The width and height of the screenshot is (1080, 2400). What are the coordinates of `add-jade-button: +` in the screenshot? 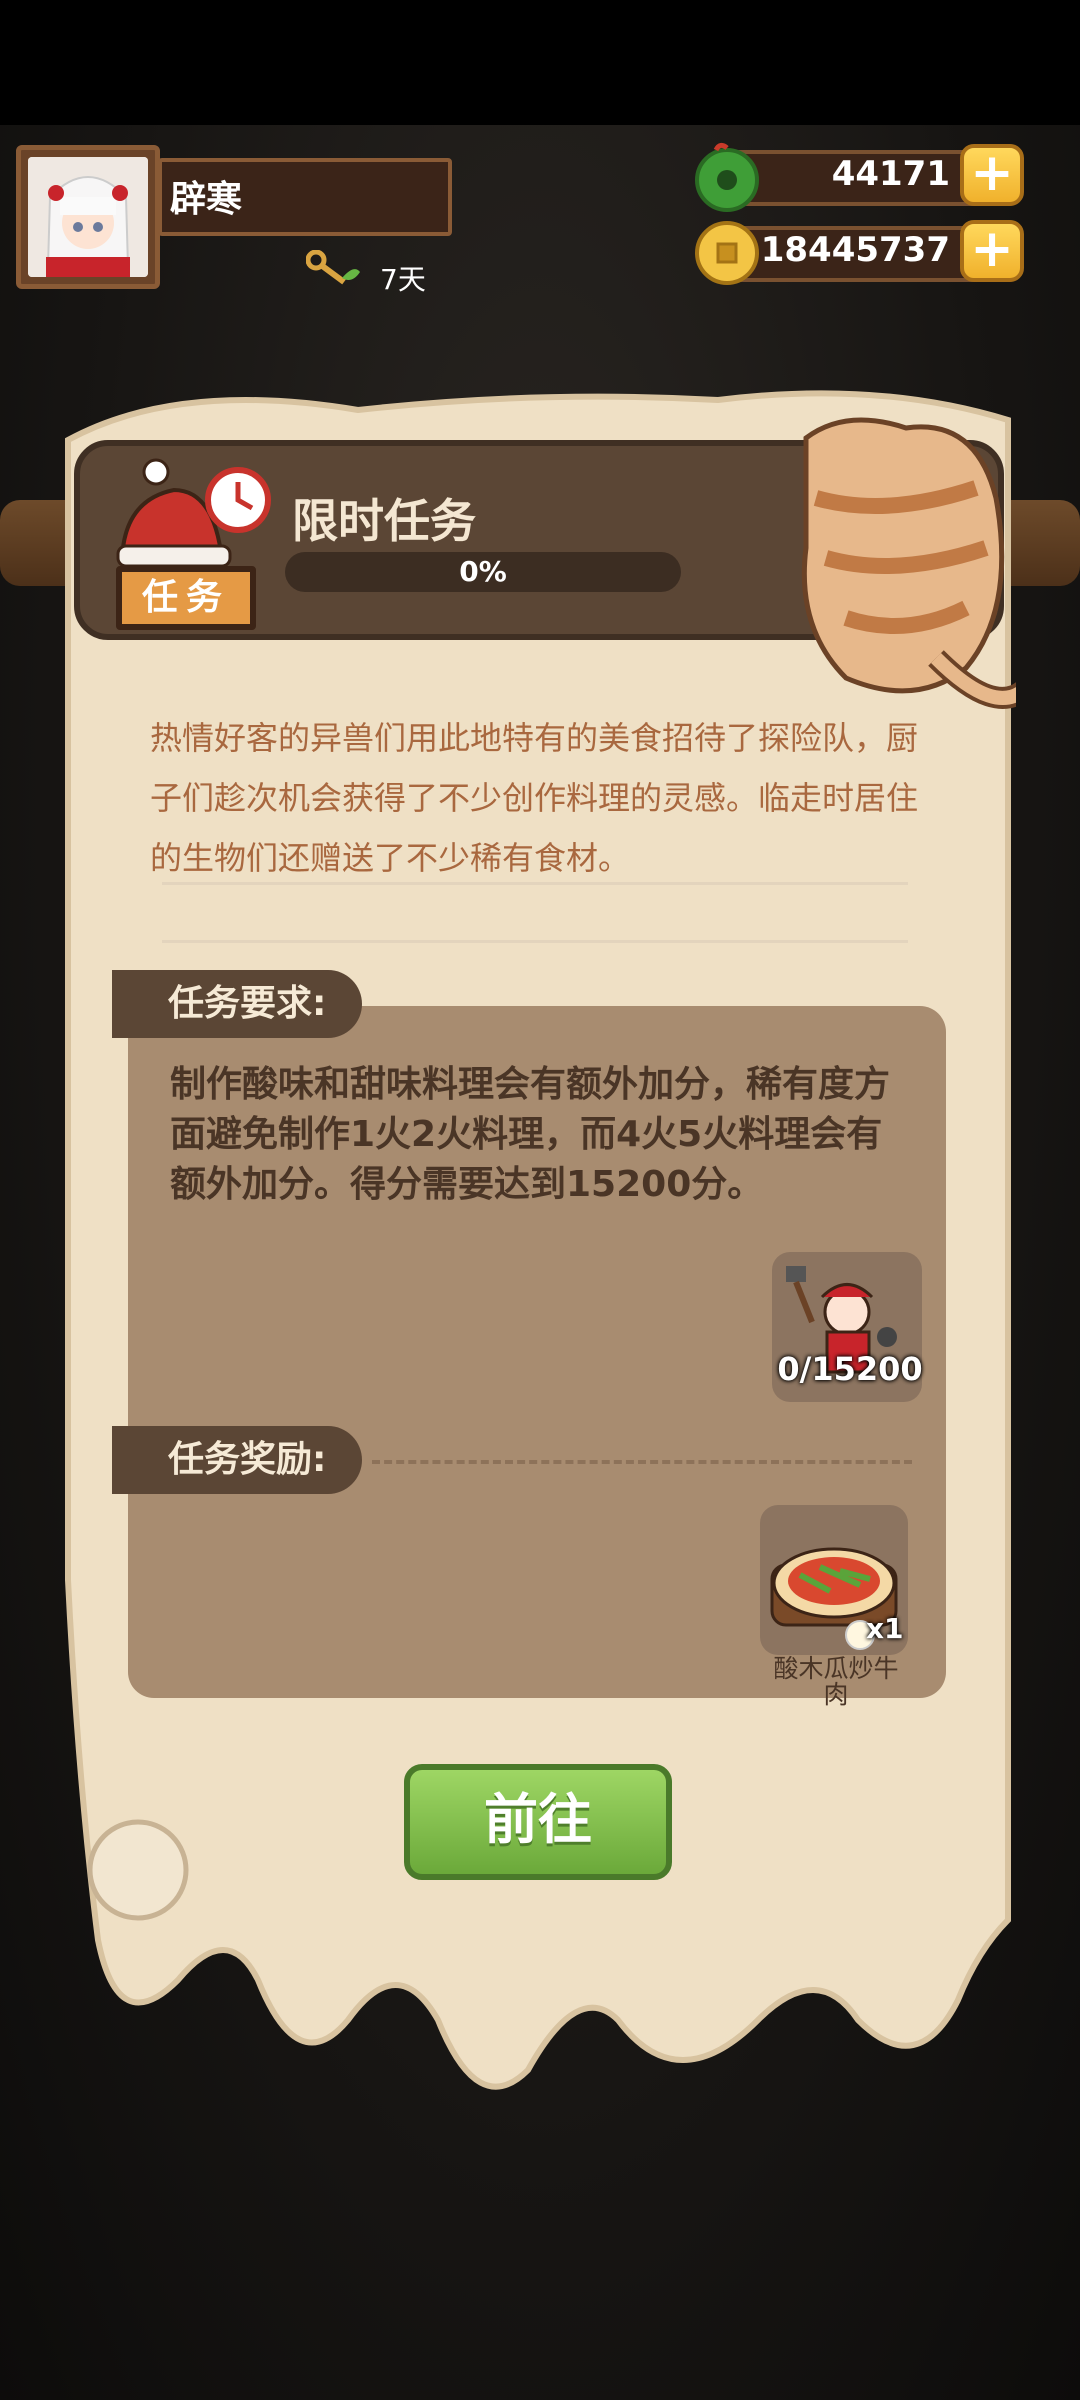 It's located at (992, 175).